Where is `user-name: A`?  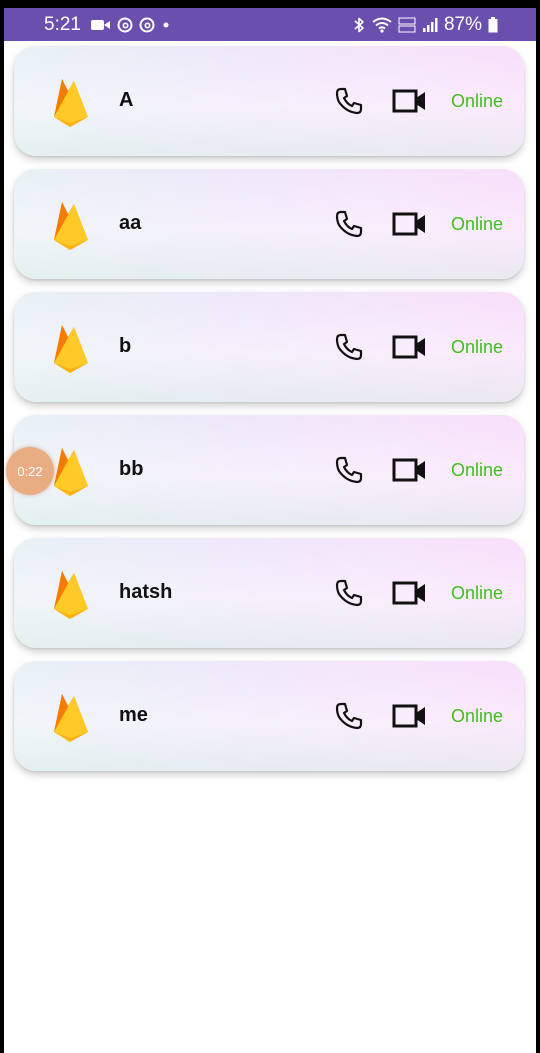 user-name: A is located at coordinates (126, 100).